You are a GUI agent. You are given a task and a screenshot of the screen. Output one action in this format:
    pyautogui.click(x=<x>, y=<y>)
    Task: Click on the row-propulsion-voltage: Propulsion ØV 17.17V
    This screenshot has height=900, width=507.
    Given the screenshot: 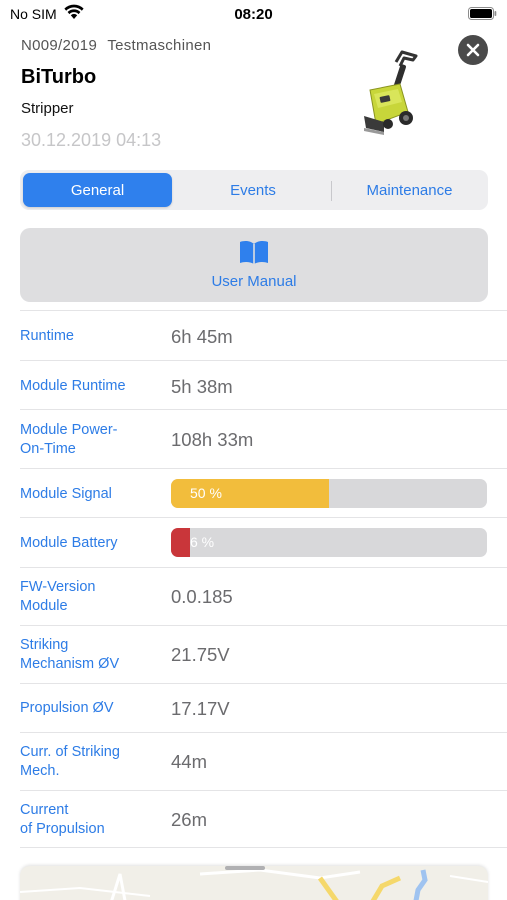 What is the action you would take?
    pyautogui.click(x=263, y=707)
    